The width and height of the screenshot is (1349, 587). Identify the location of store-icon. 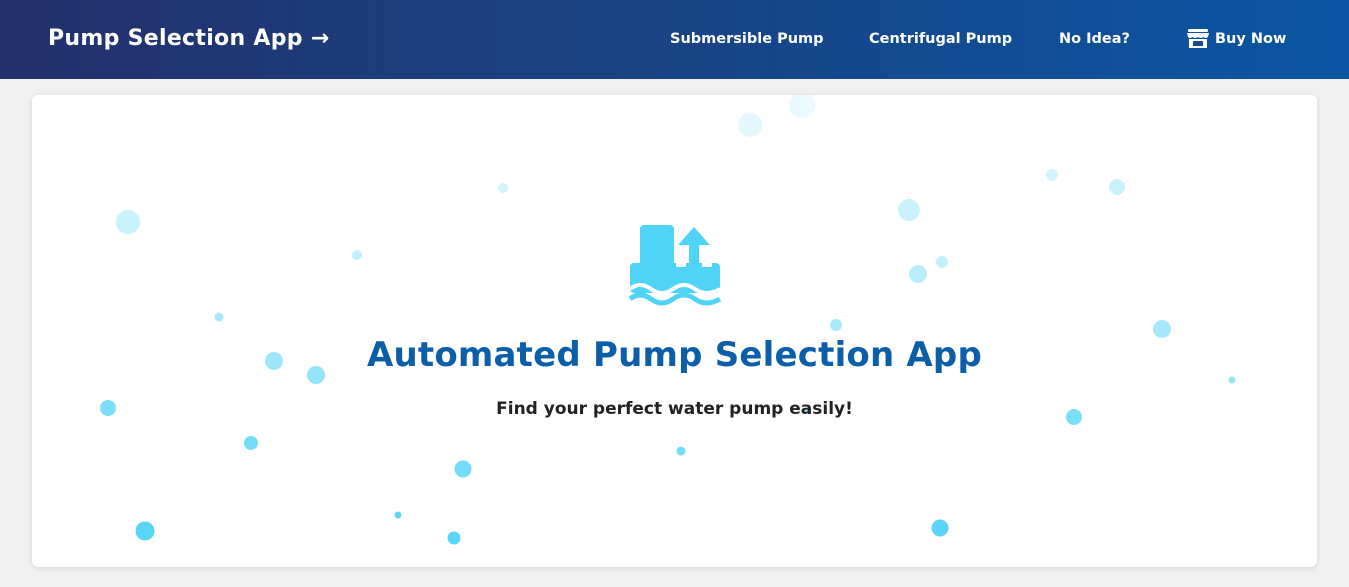
(1198, 38).